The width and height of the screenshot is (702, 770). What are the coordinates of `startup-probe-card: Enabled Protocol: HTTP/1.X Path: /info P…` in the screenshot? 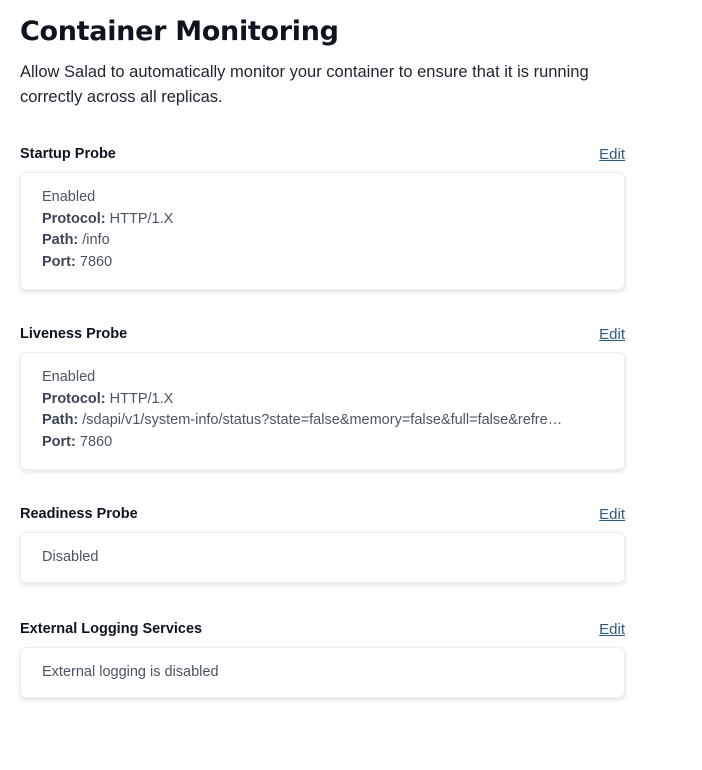 It's located at (322, 231).